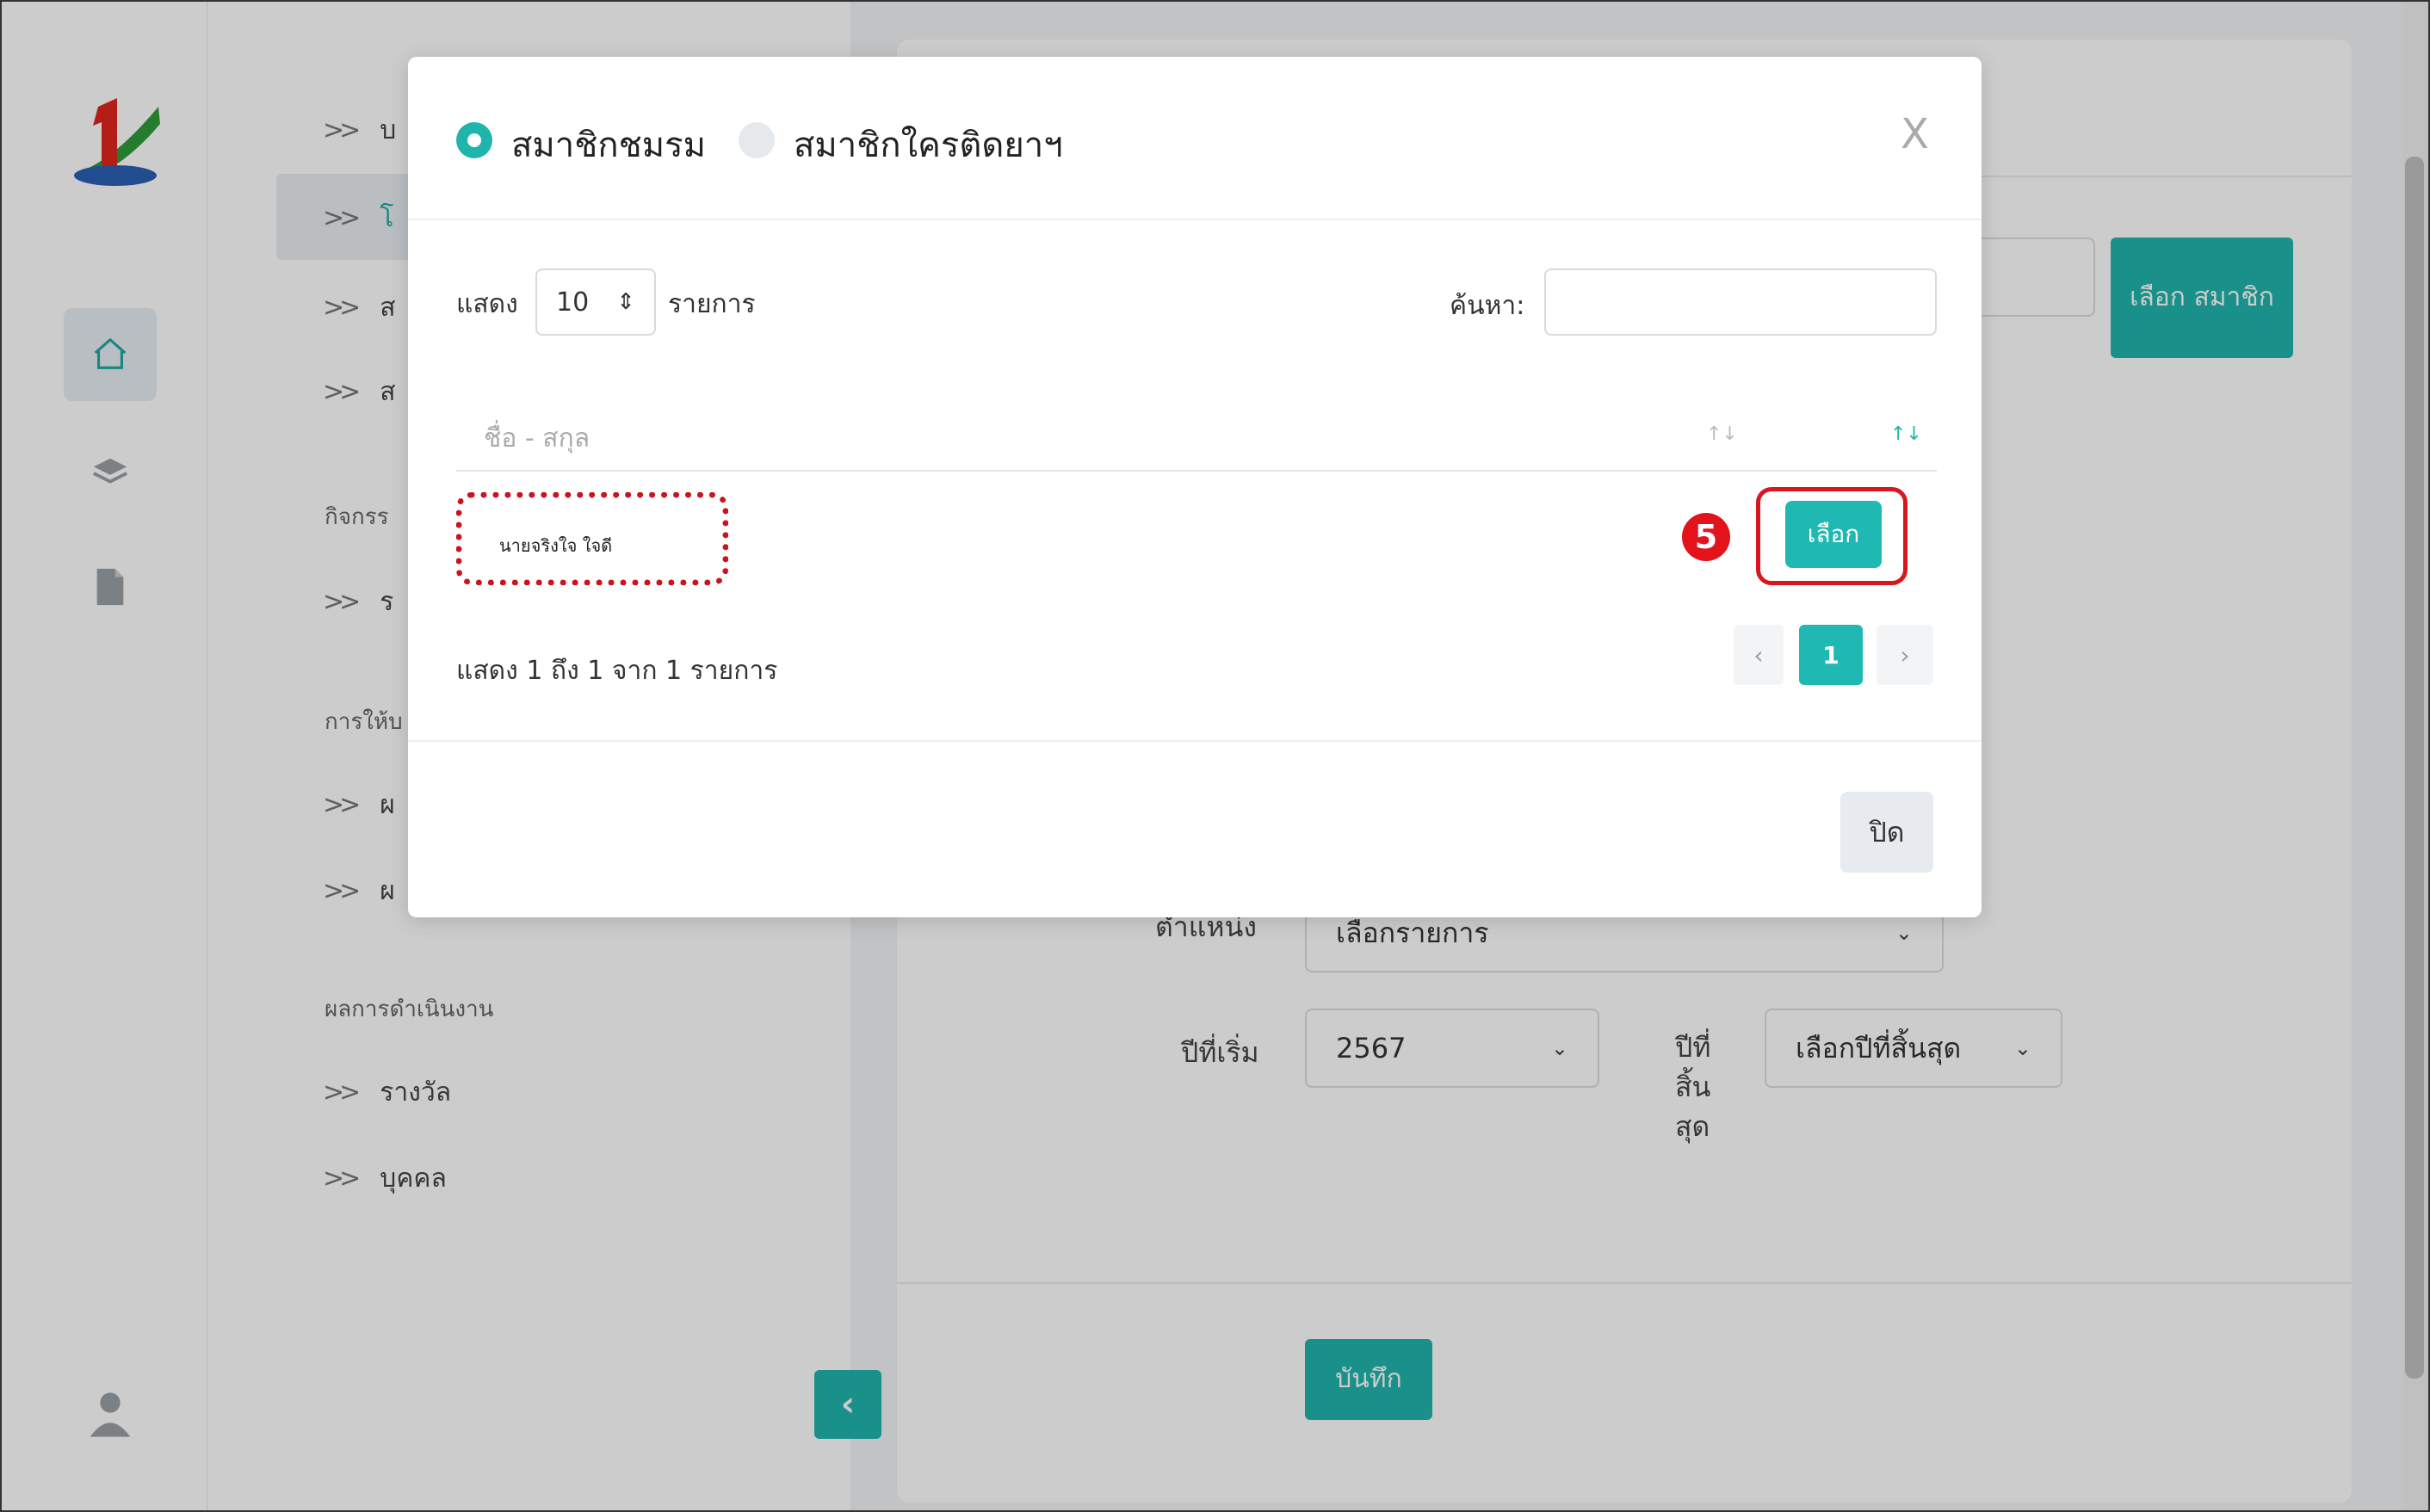  I want to click on pagination-page-1: 1, so click(1831, 655).